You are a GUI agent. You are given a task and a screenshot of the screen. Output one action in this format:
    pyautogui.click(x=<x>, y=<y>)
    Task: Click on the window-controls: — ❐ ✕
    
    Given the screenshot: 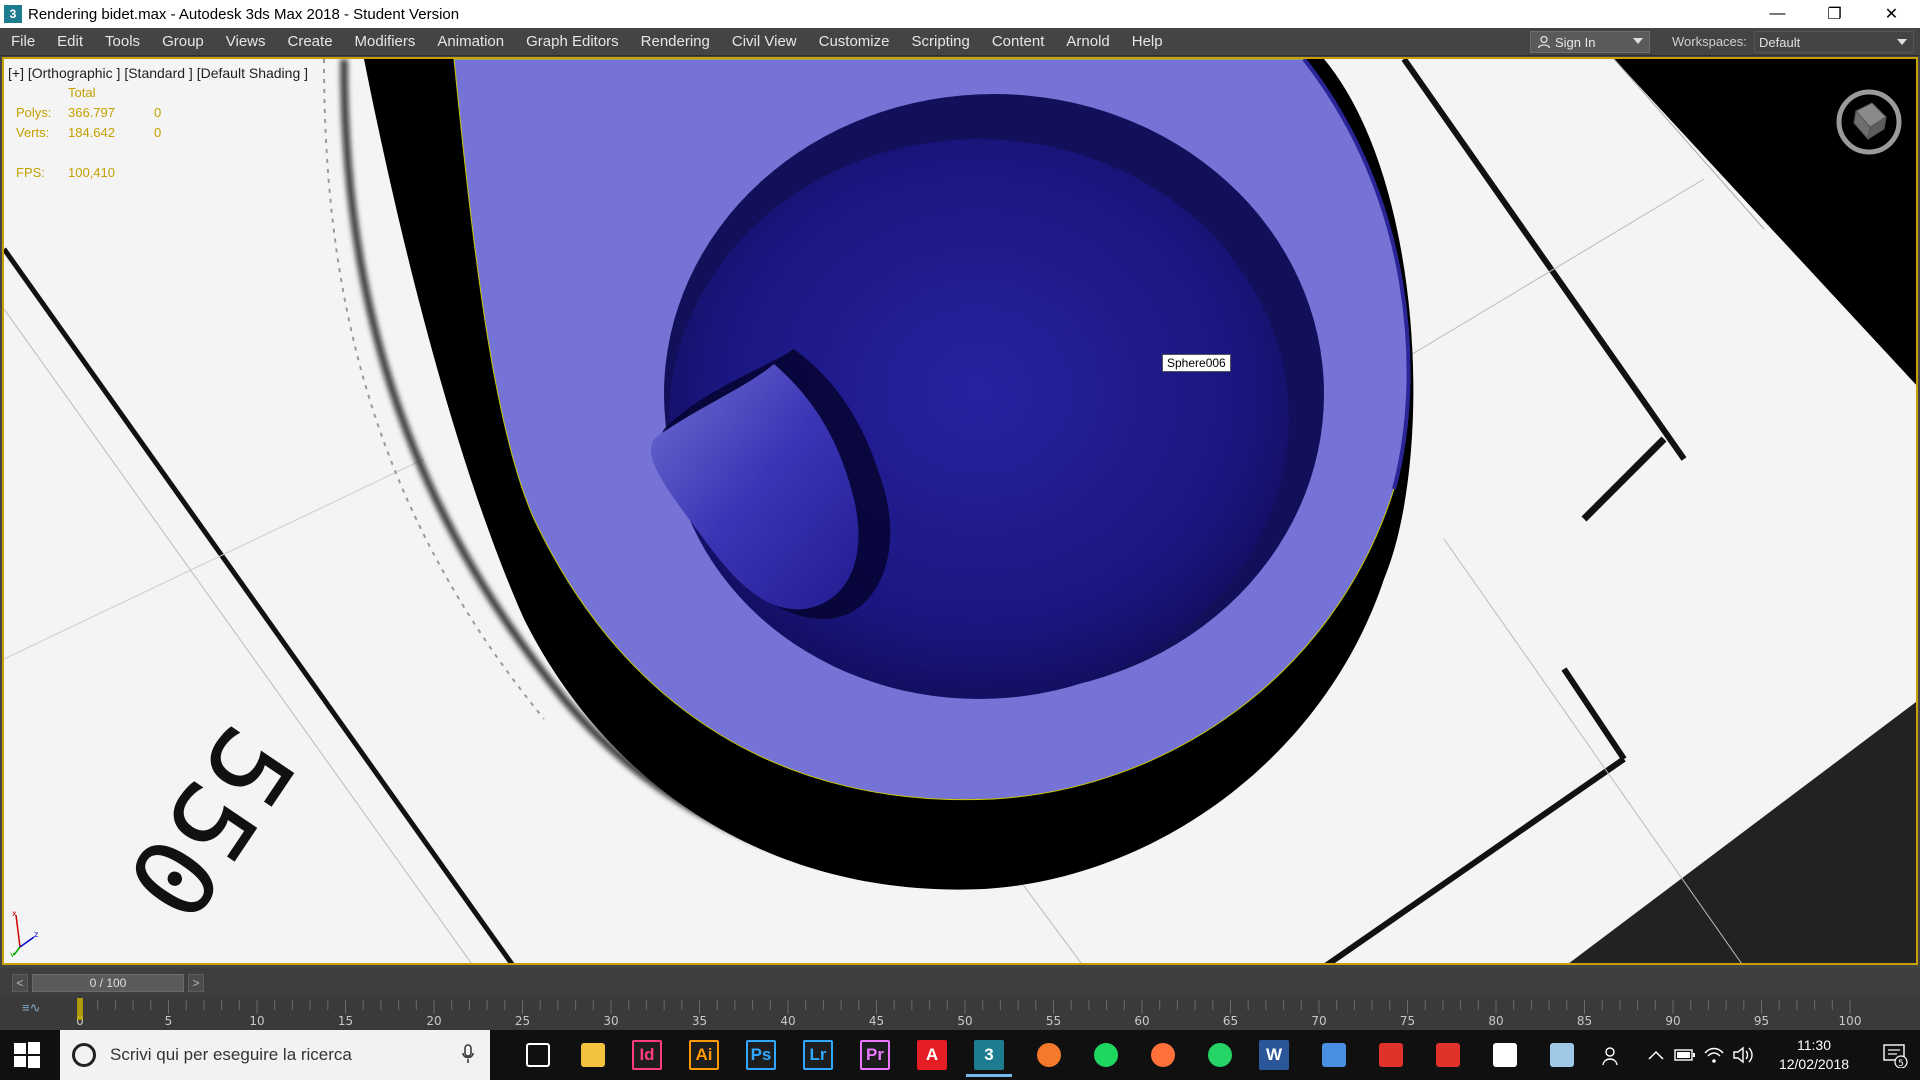 What is the action you would take?
    pyautogui.click(x=1834, y=14)
    